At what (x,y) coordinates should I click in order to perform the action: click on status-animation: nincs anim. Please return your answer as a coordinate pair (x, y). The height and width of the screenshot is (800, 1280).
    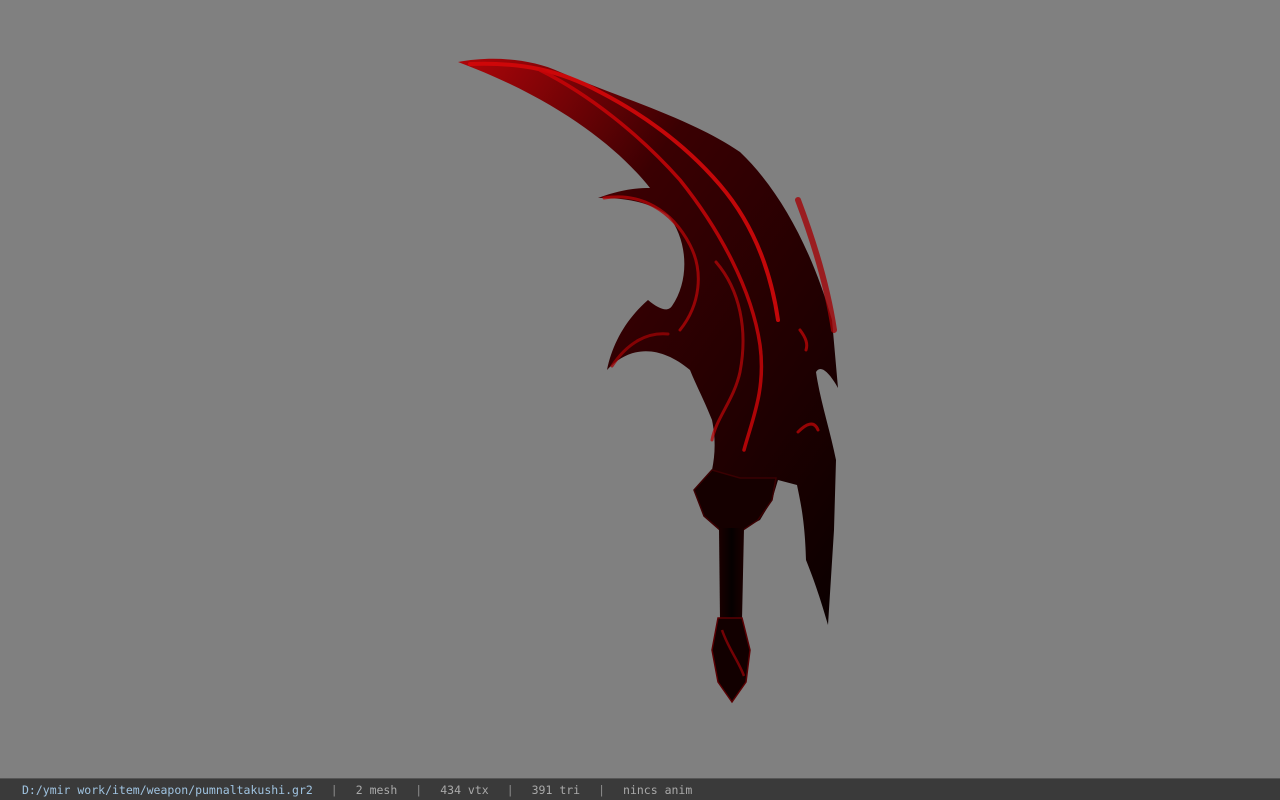
    Looking at the image, I should click on (658, 789).